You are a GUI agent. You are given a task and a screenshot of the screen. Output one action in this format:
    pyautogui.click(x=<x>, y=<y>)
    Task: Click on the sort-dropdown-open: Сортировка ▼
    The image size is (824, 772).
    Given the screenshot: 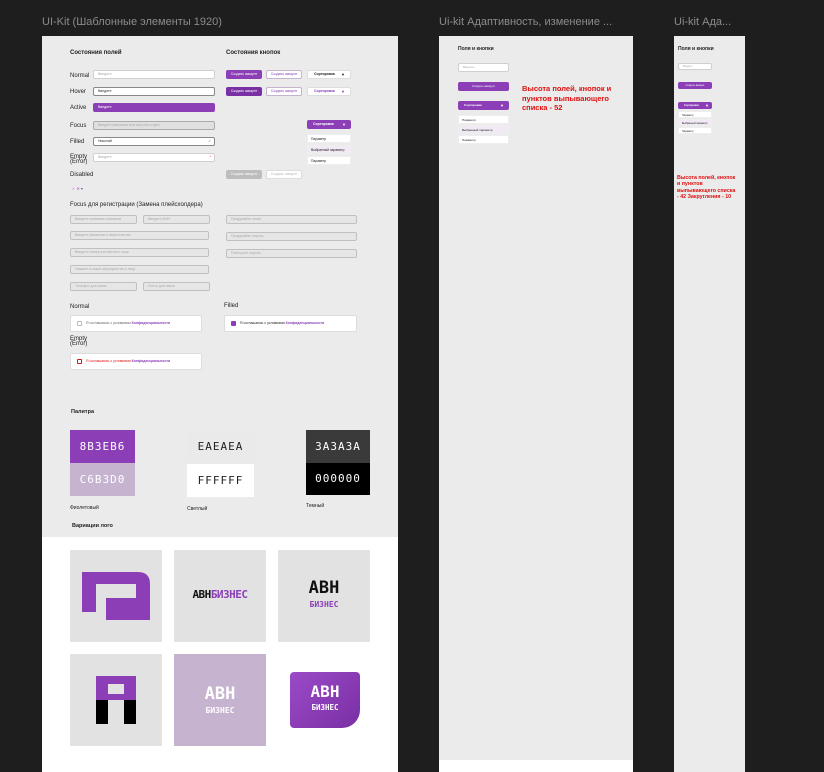 What is the action you would take?
    pyautogui.click(x=329, y=124)
    